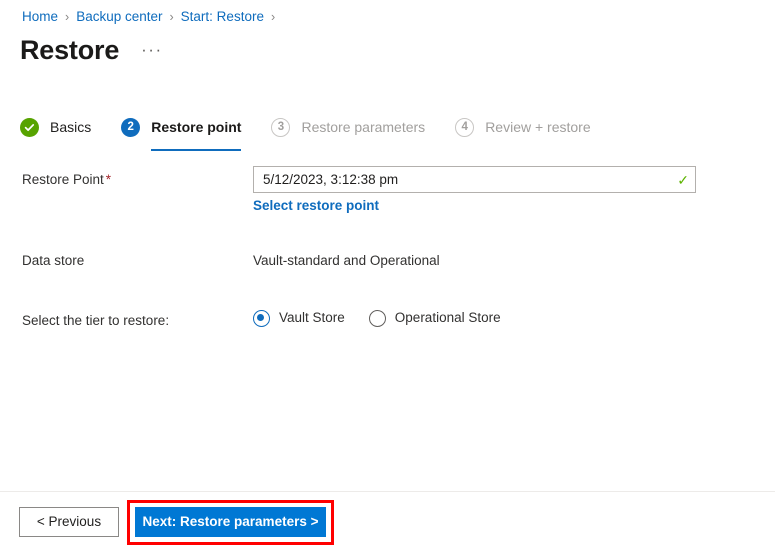 This screenshot has height=550, width=775. Describe the element at coordinates (69, 522) in the screenshot. I see `previous-button: < Previous` at that location.